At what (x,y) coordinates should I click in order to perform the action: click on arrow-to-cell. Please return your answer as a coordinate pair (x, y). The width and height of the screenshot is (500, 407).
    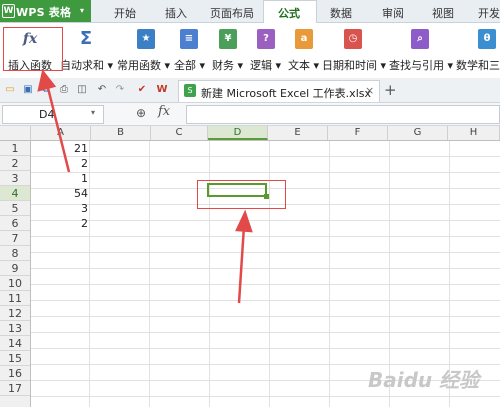
    Looking at the image, I should click on (244, 256).